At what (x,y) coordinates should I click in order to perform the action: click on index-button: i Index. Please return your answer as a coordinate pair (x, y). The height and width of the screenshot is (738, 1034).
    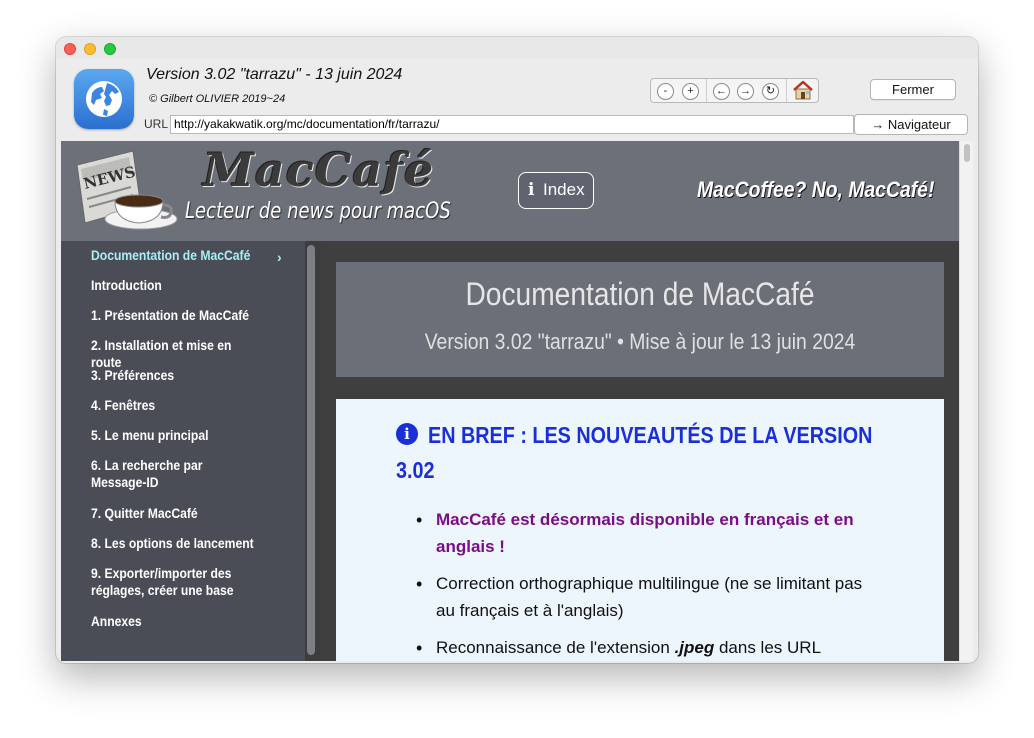
    Looking at the image, I should click on (556, 190).